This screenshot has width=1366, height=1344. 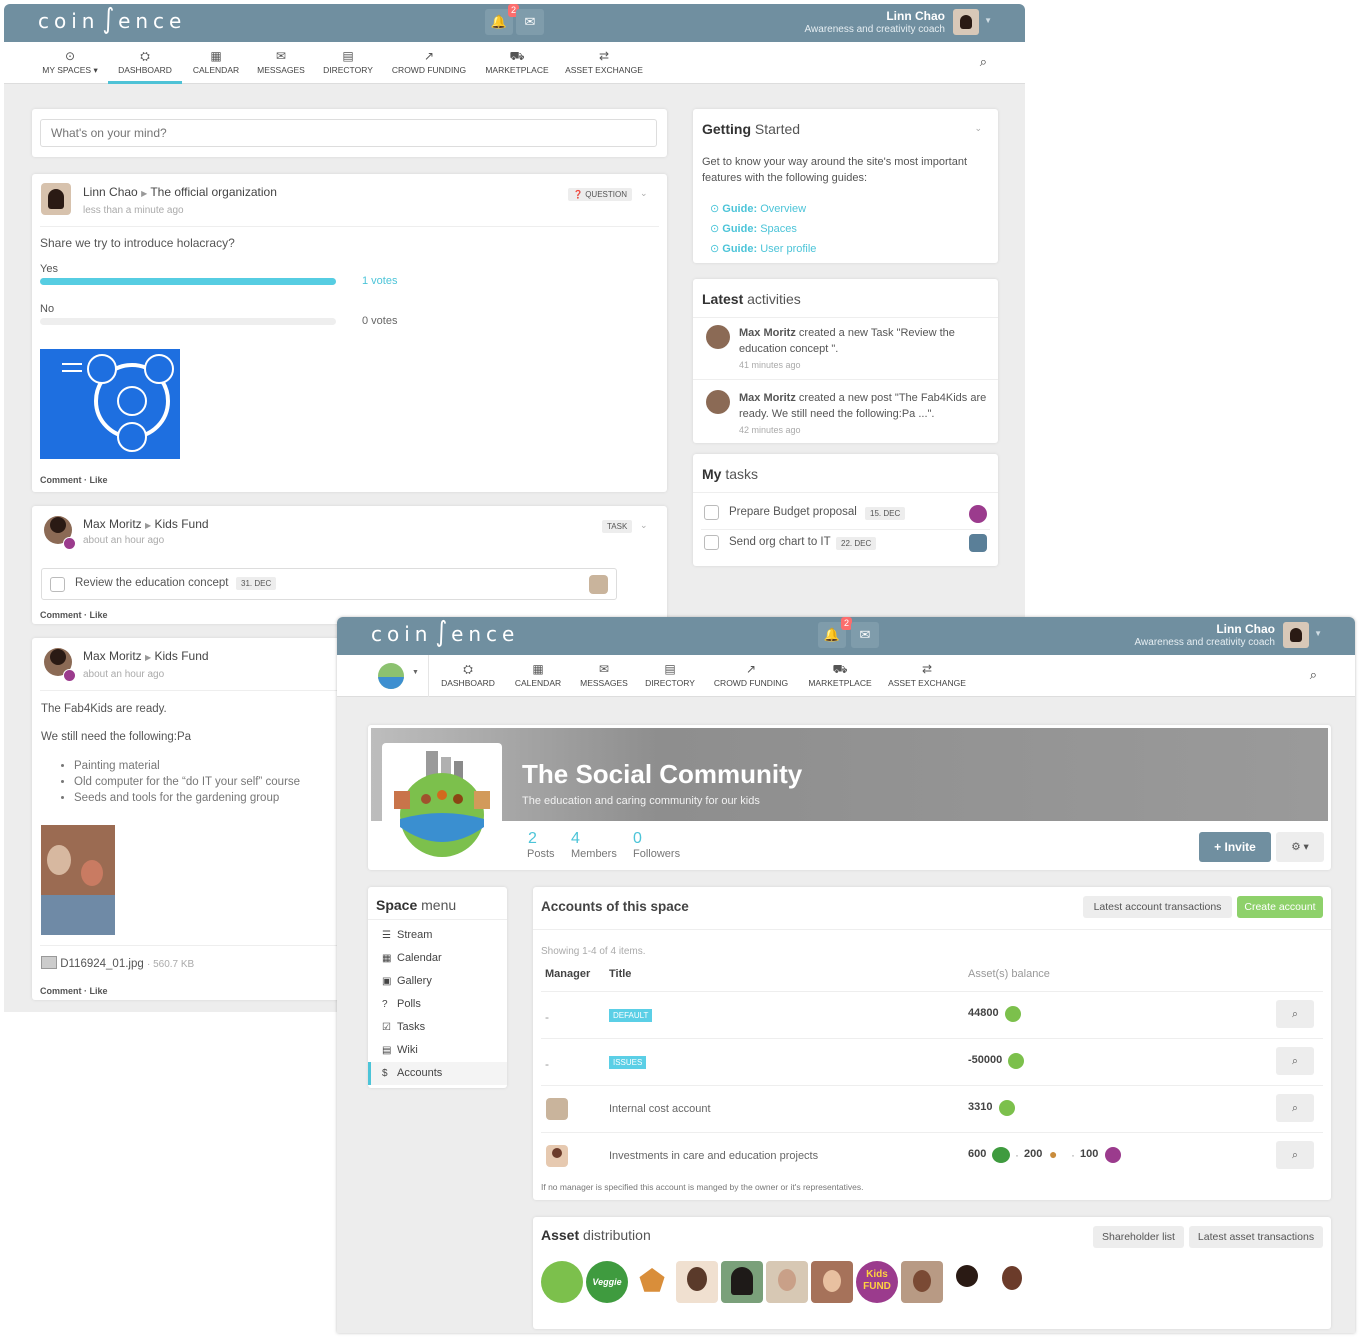 What do you see at coordinates (1300, 847) in the screenshot?
I see `settings-button: ⚙ ▾` at bounding box center [1300, 847].